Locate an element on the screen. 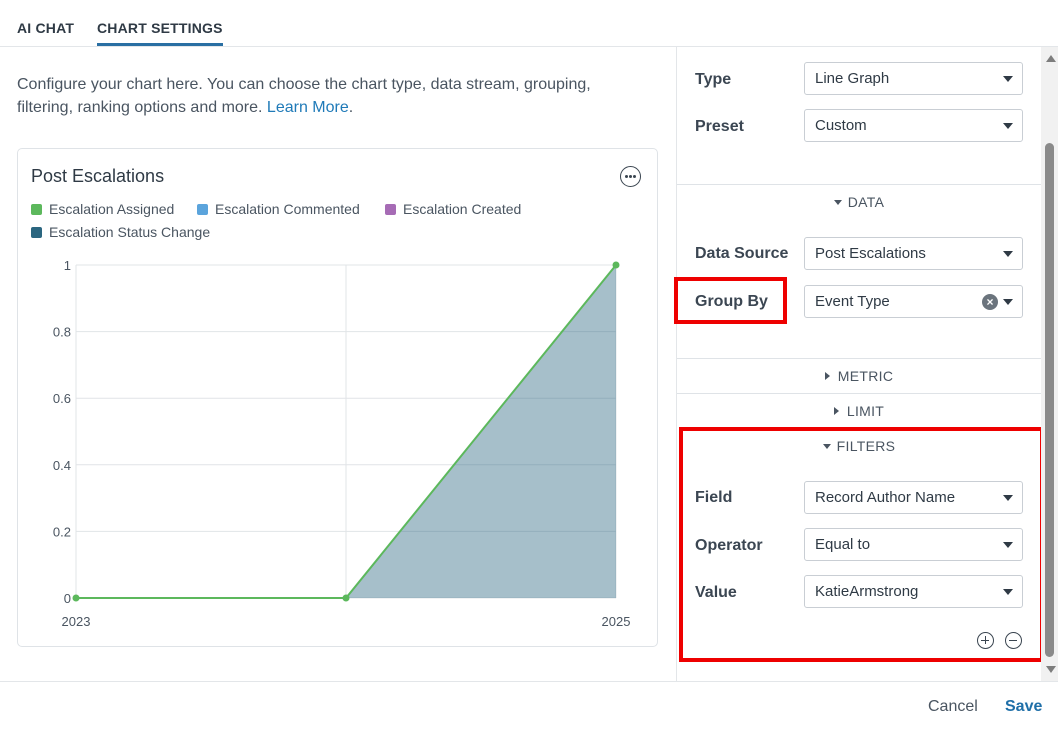 Image resolution: width=1058 pixels, height=730 pixels. section-filters-label: FILTERS is located at coordinates (866, 446).